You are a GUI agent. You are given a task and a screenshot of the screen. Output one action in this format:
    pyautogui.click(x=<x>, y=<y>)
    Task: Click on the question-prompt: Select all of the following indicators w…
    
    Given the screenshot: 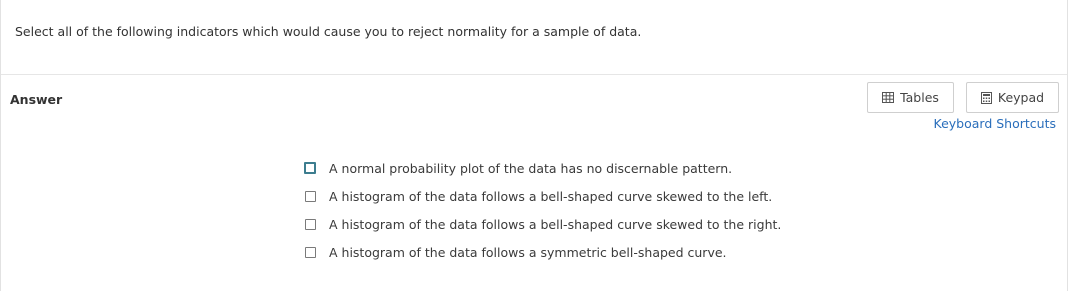 What is the action you would take?
    pyautogui.click(x=328, y=31)
    